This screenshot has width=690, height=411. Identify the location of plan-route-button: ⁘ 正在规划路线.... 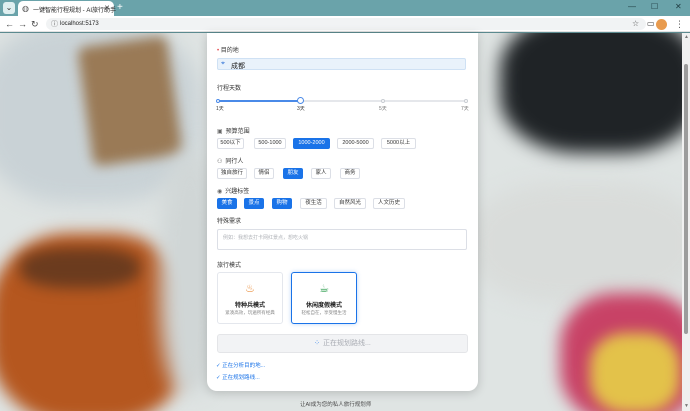
(342, 343).